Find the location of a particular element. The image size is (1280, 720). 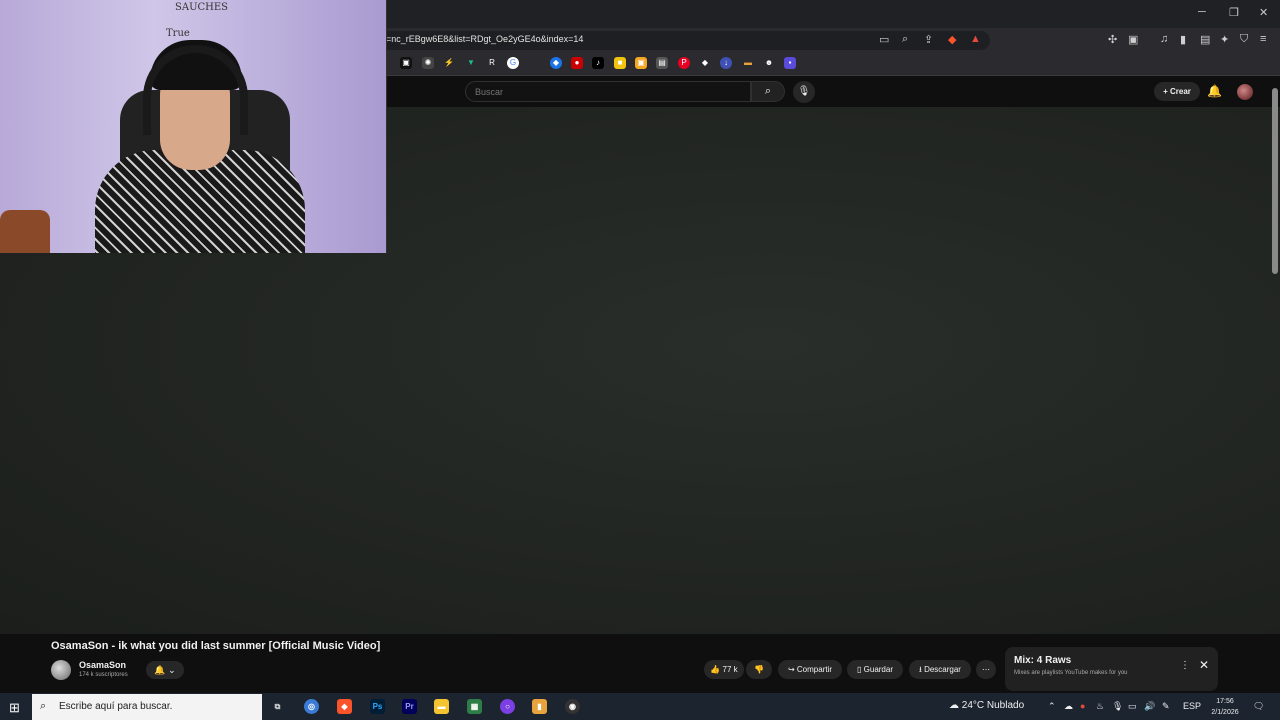

notifications-icon: 🗨 is located at coordinates (1258, 706).